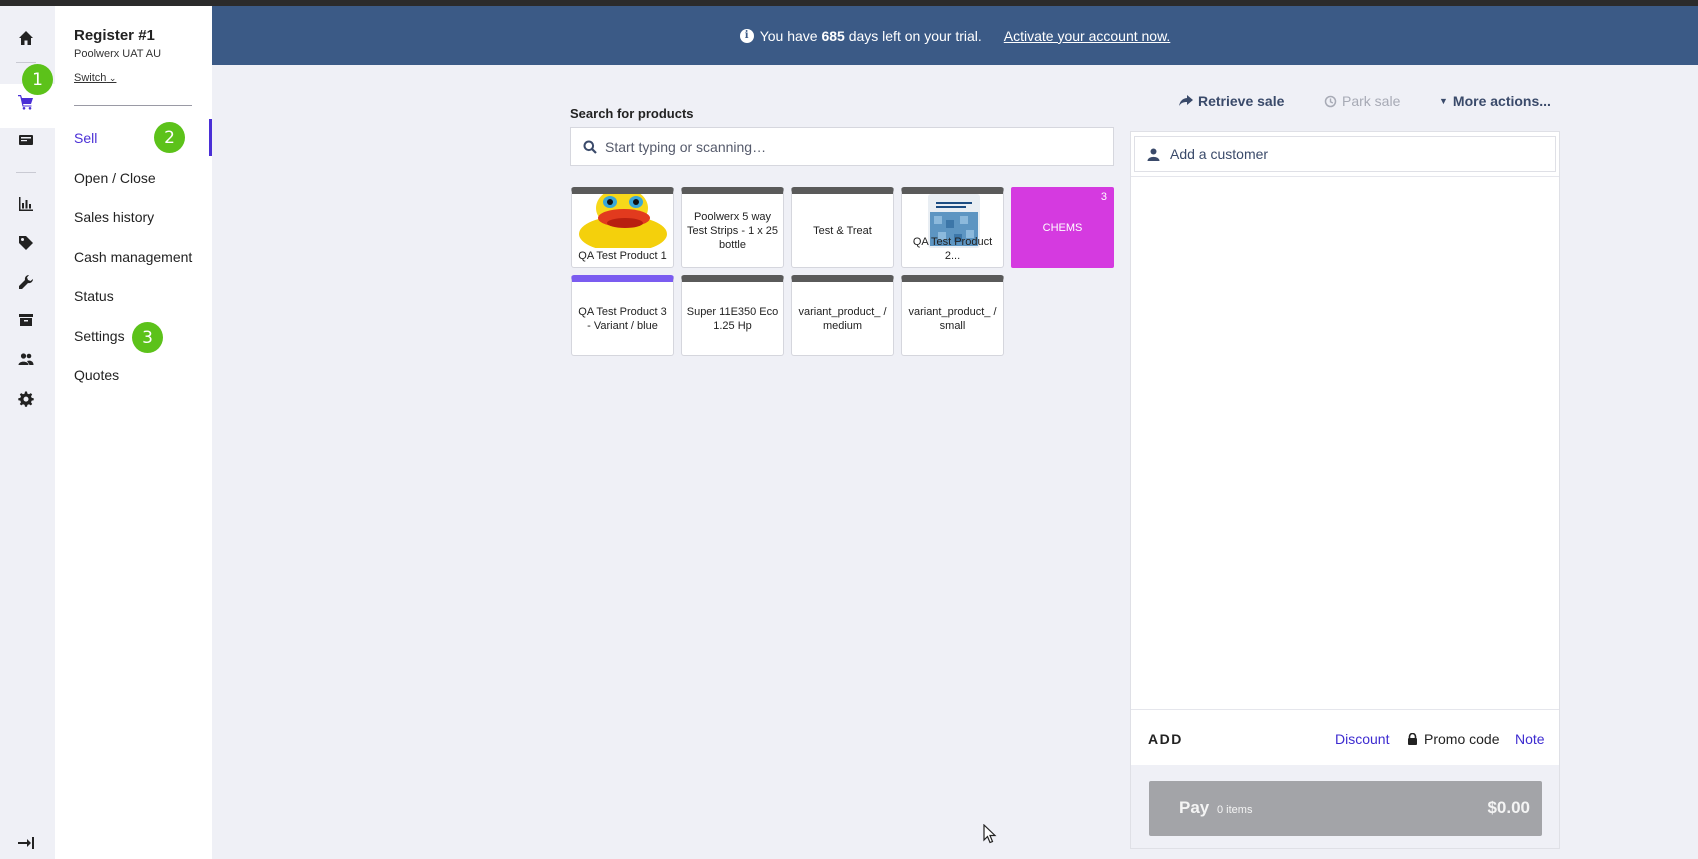 The image size is (1698, 859). I want to click on tile-label: CHEMS, so click(1062, 227).